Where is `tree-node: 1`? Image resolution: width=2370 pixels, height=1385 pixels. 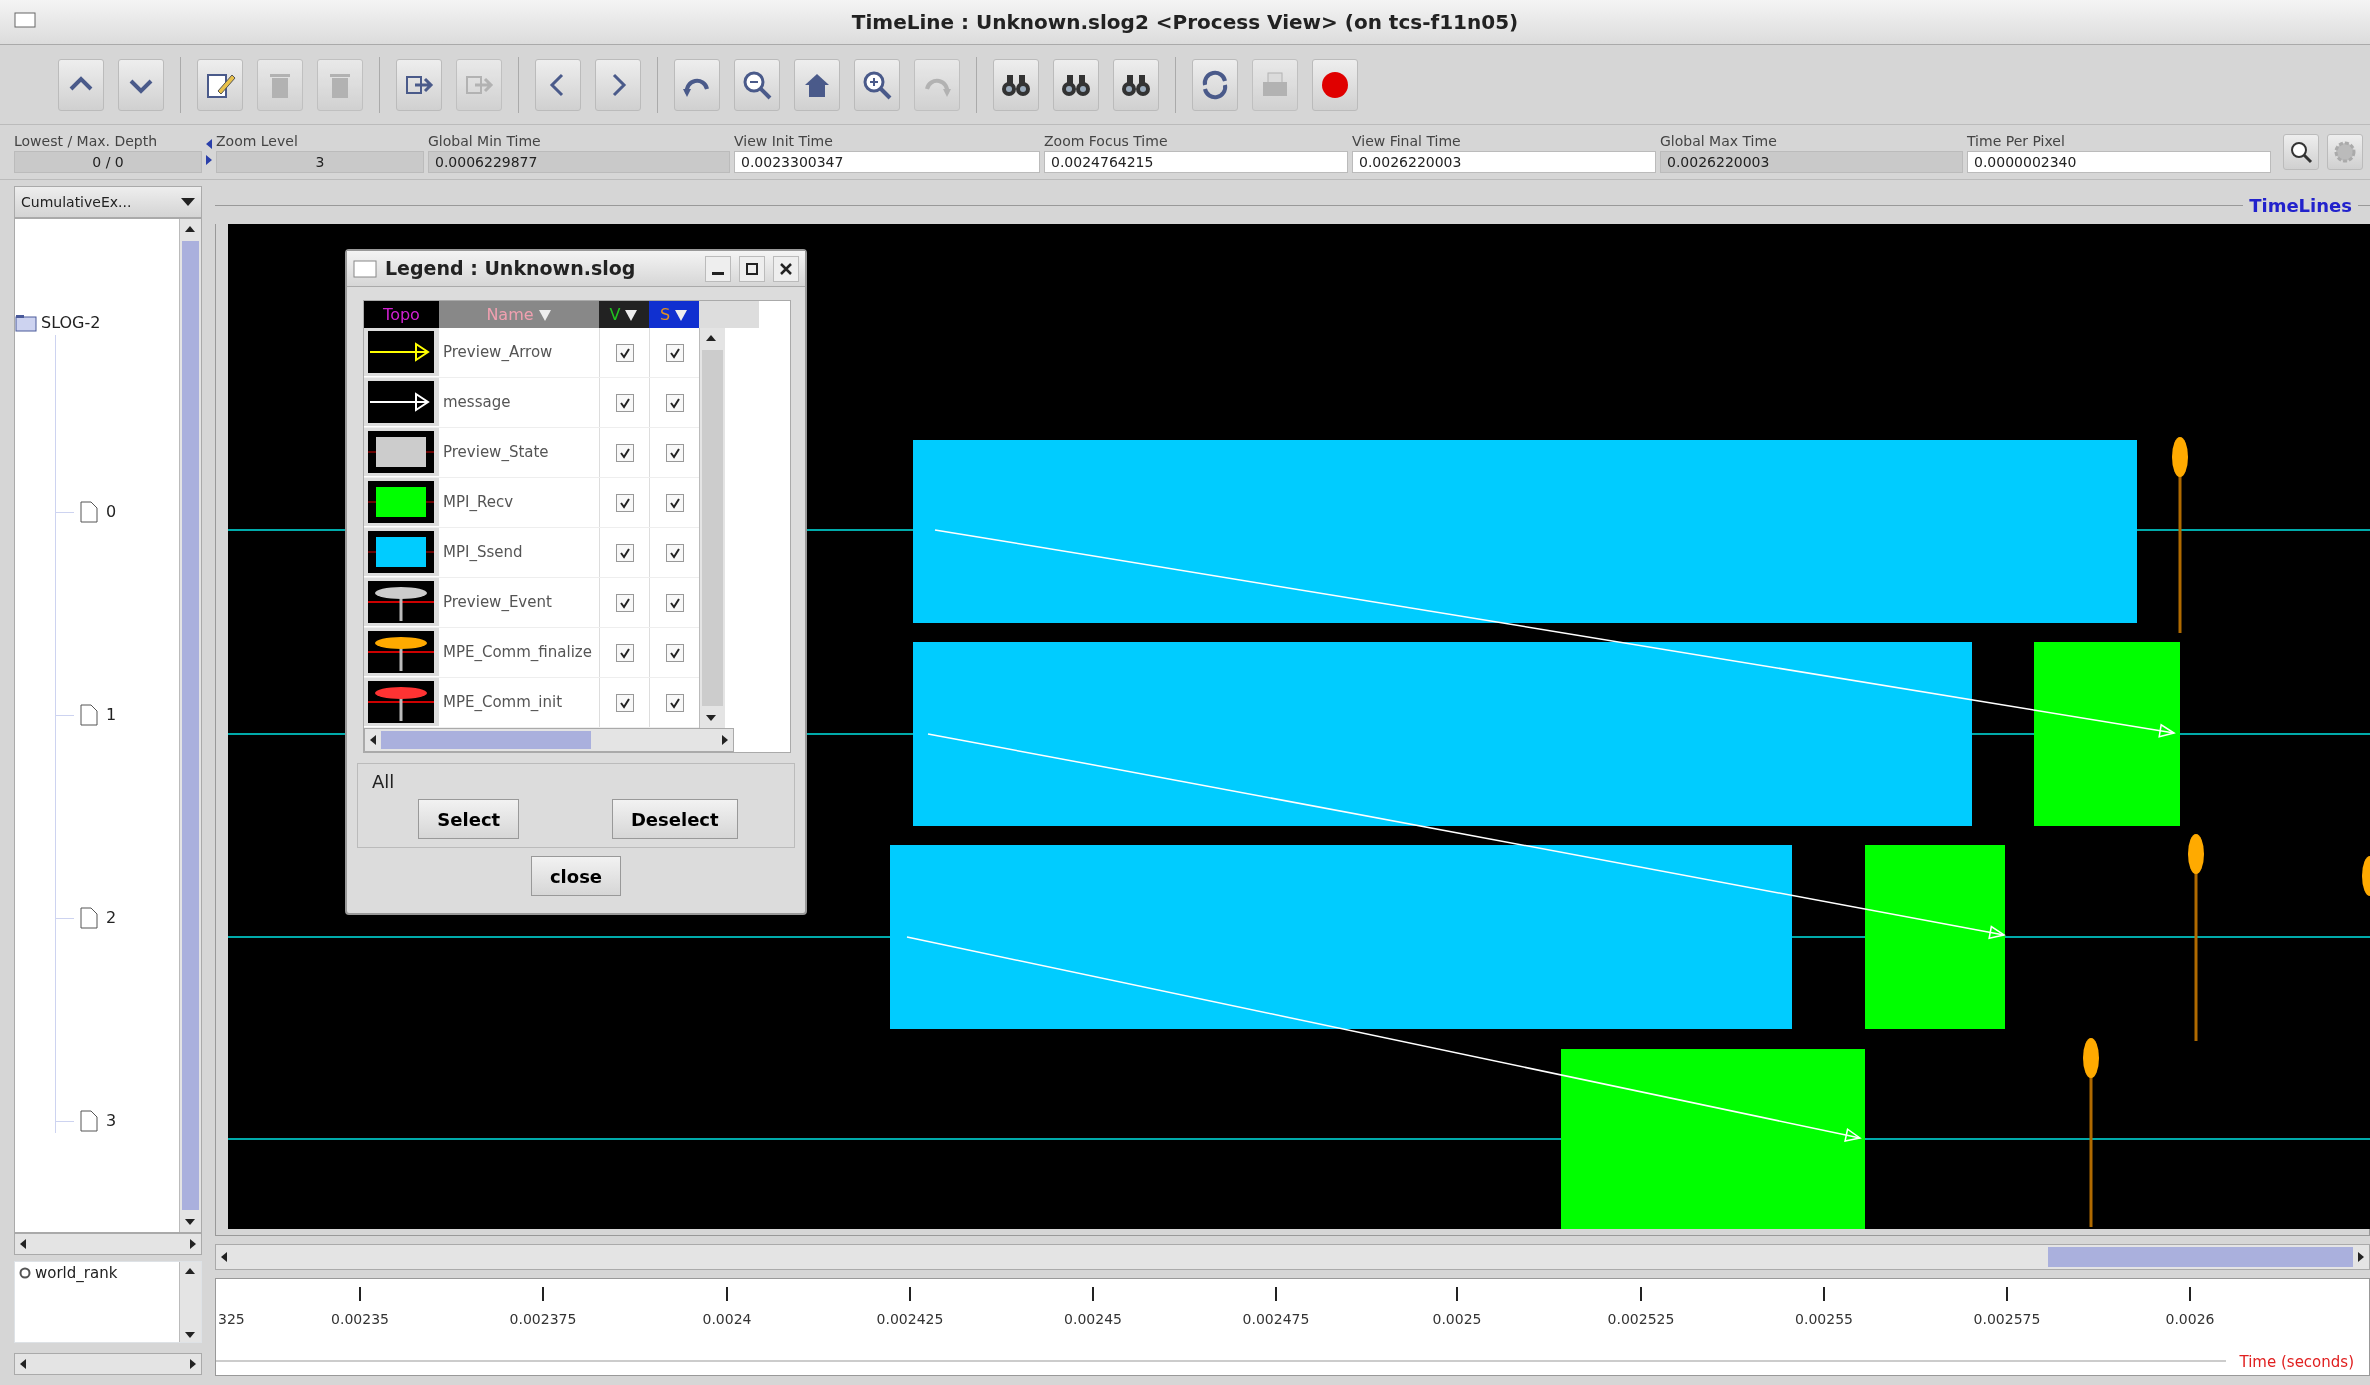
tree-node: 1 is located at coordinates (117, 715).